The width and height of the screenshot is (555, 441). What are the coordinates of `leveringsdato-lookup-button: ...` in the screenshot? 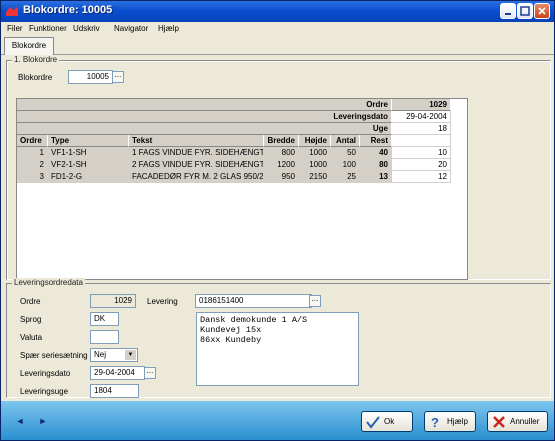 It's located at (150, 373).